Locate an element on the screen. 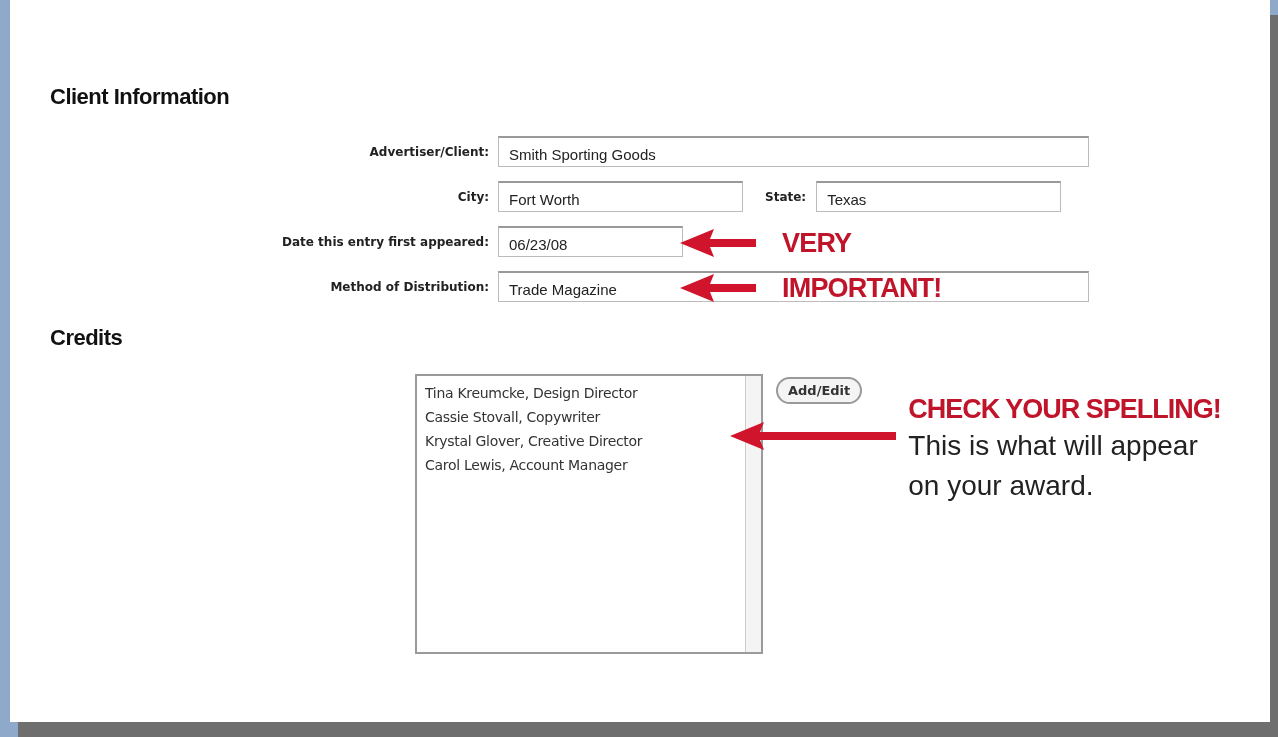 This screenshot has height=737, width=1278. field-label: Date this entry first appeared: is located at coordinates (385, 241).